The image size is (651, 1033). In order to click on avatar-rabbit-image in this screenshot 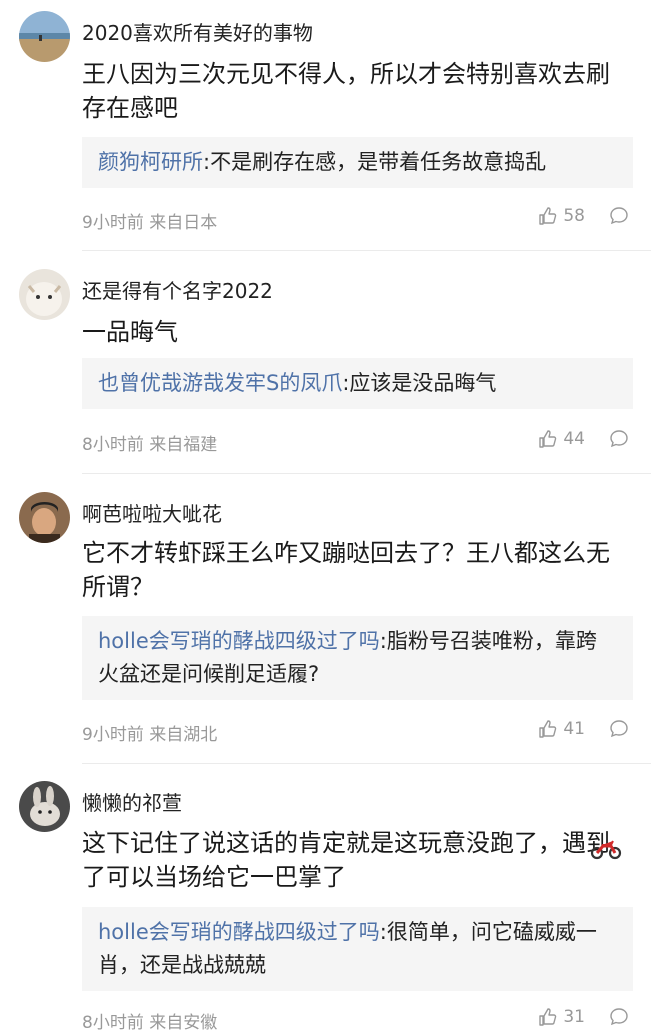, I will do `click(44, 806)`.